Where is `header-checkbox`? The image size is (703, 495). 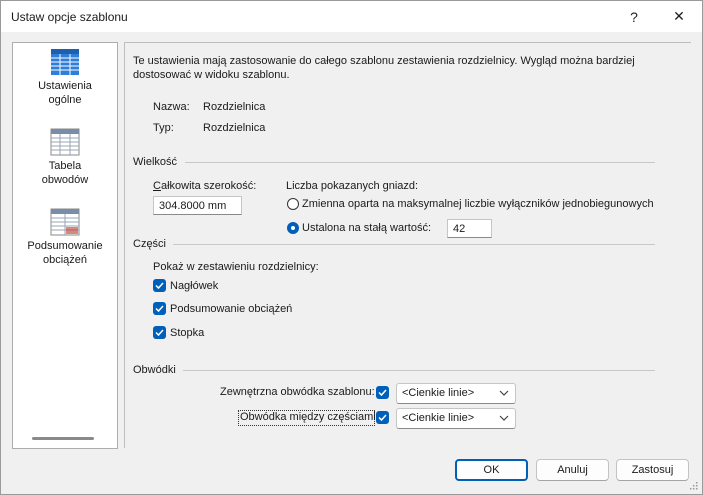
header-checkbox is located at coordinates (159, 285).